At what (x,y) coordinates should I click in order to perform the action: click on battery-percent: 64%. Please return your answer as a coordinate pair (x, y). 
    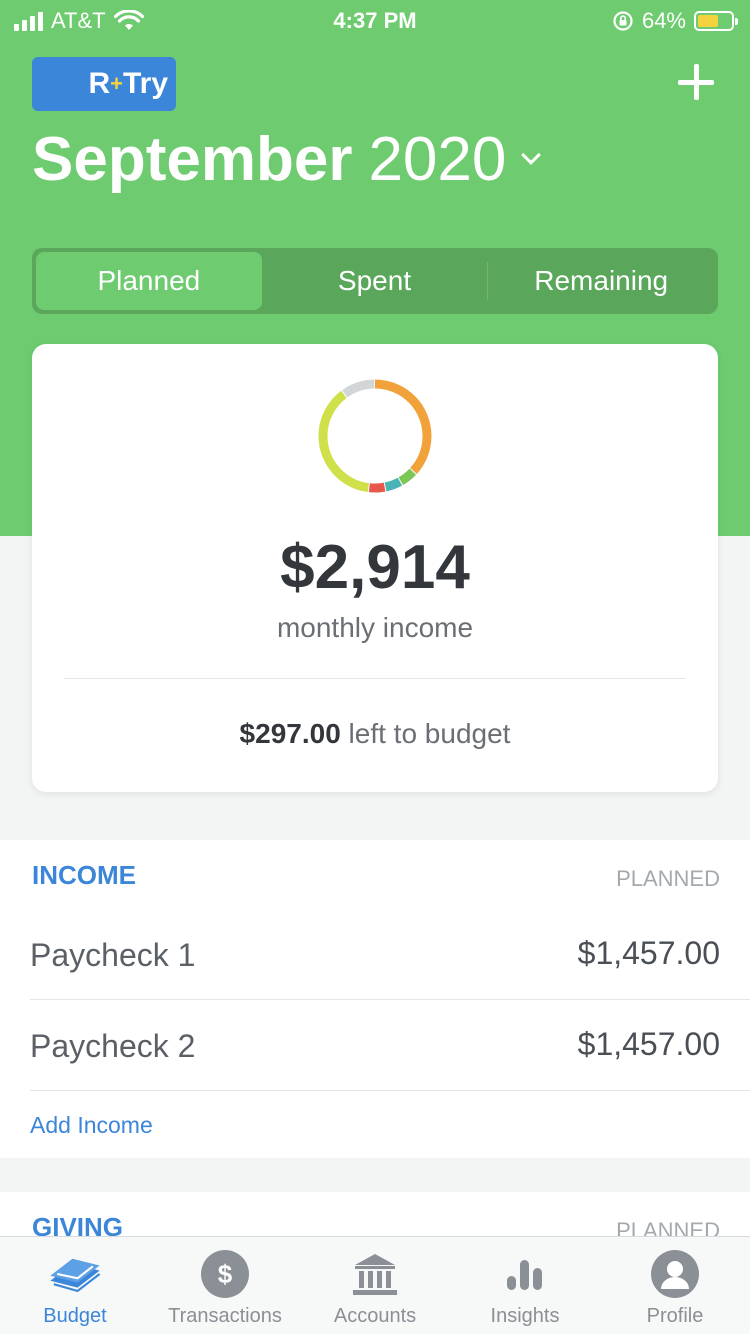
    Looking at the image, I should click on (663, 20).